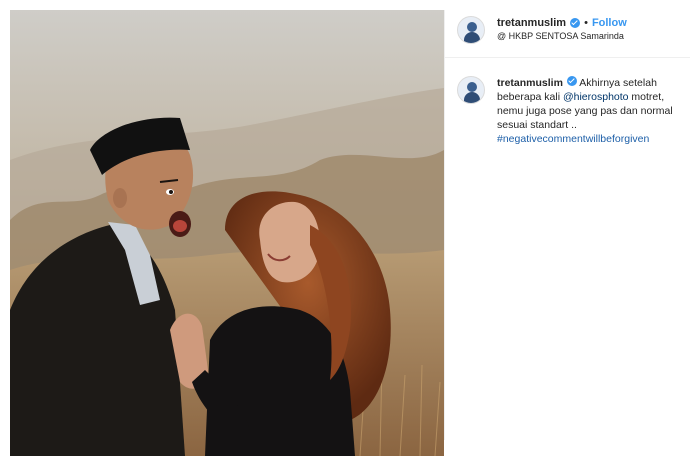  Describe the element at coordinates (609, 23) in the screenshot. I see `follow-button: Follow` at that location.